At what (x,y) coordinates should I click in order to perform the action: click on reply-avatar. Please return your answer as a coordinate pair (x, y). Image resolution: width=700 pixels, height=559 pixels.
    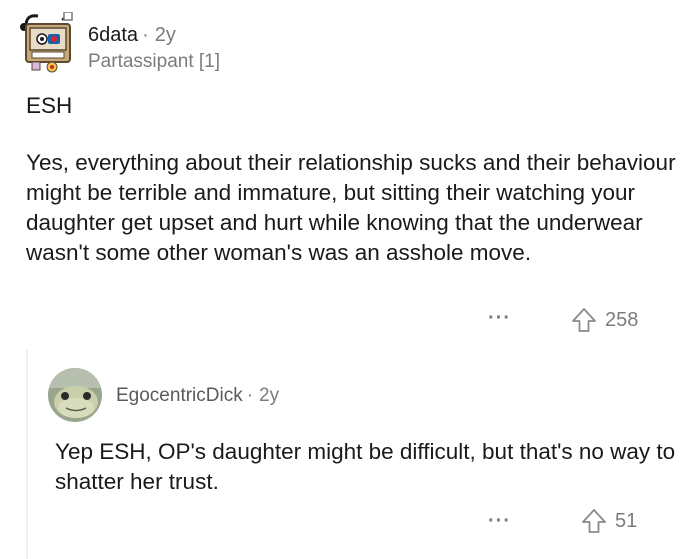
    Looking at the image, I should click on (75, 395).